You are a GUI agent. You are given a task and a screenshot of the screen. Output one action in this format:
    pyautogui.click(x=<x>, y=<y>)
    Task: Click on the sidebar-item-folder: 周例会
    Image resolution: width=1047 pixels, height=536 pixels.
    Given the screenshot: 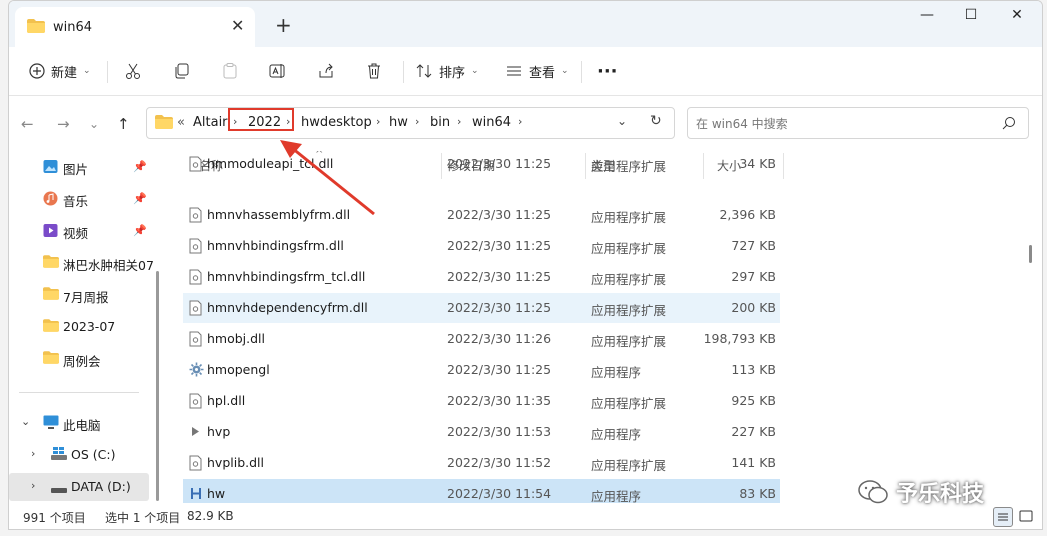 What is the action you would take?
    pyautogui.click(x=80, y=359)
    